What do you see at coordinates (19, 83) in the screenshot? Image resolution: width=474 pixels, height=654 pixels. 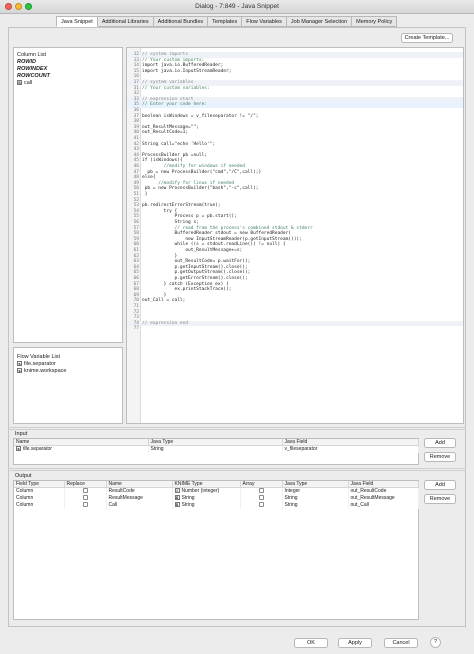 I see `string-column-icon: S` at bounding box center [19, 83].